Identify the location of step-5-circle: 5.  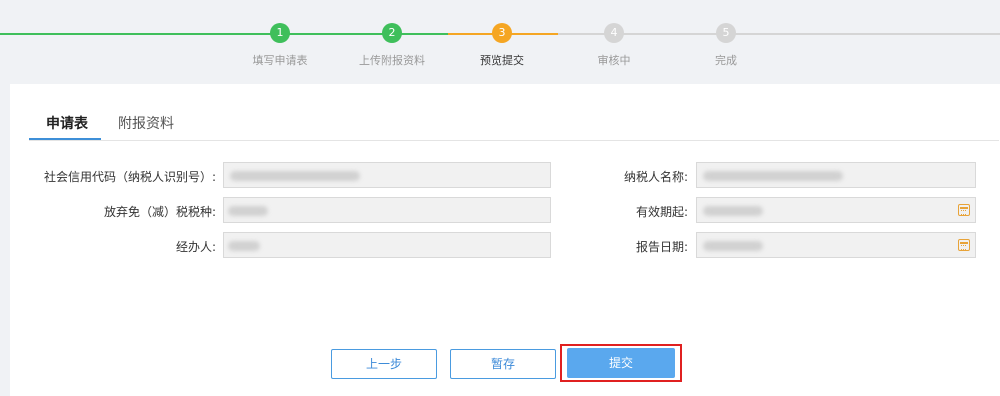
(726, 33).